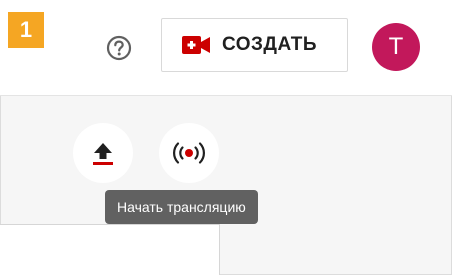 The width and height of the screenshot is (452, 275). I want to click on live-broadcast-icon, so click(189, 153).